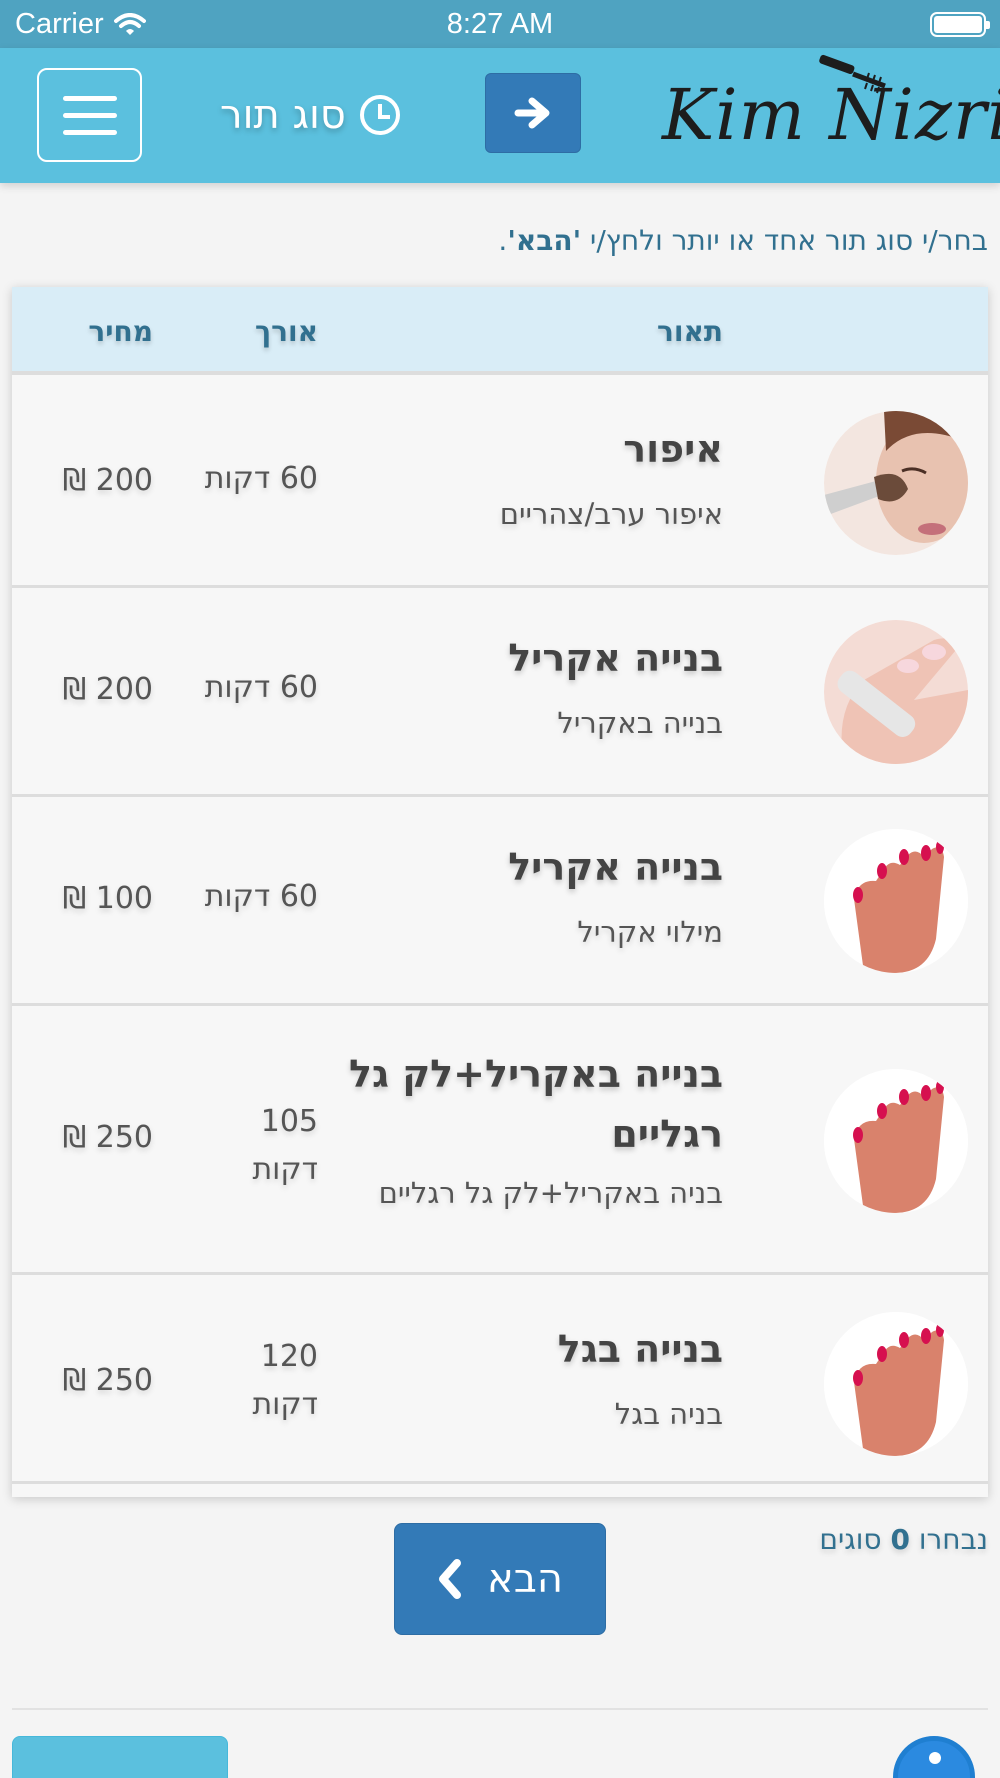 The height and width of the screenshot is (1778, 1000). I want to click on battery-icon, so click(960, 24).